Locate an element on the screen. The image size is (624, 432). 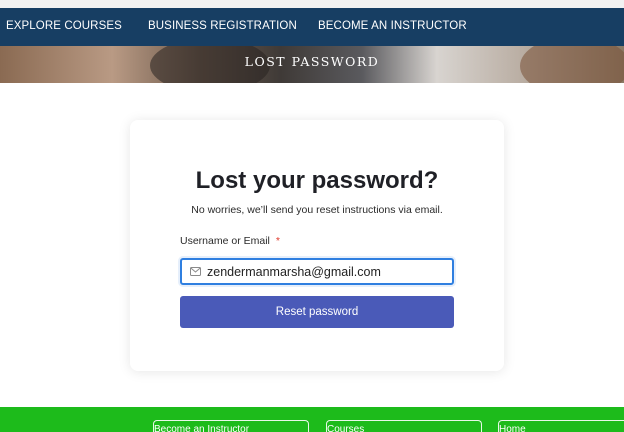
username-email-label: Username or Email * is located at coordinates (230, 241).